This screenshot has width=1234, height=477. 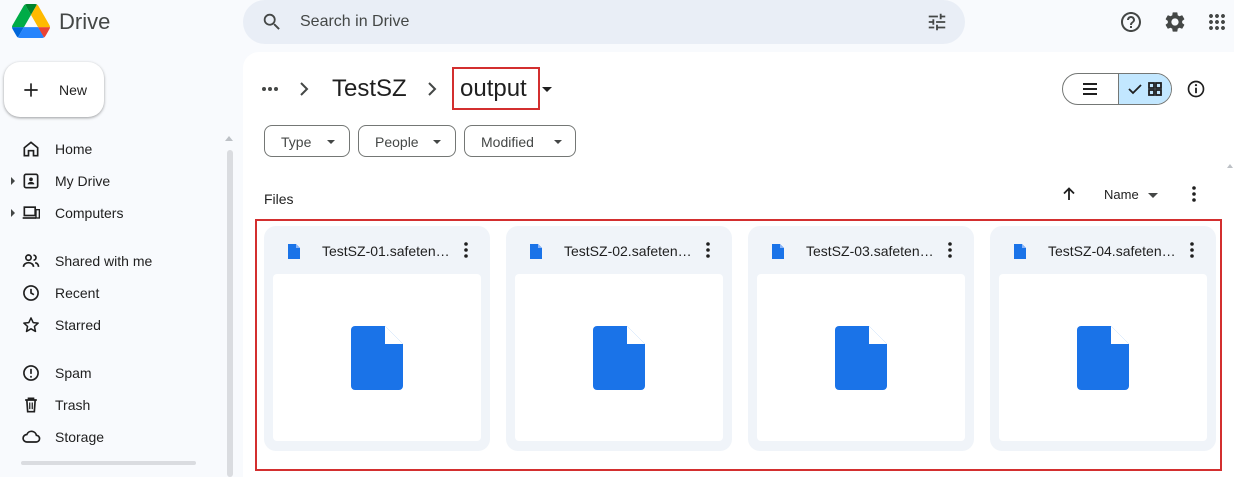 What do you see at coordinates (78, 325) in the screenshot?
I see `sidebar-item-label: Starred` at bounding box center [78, 325].